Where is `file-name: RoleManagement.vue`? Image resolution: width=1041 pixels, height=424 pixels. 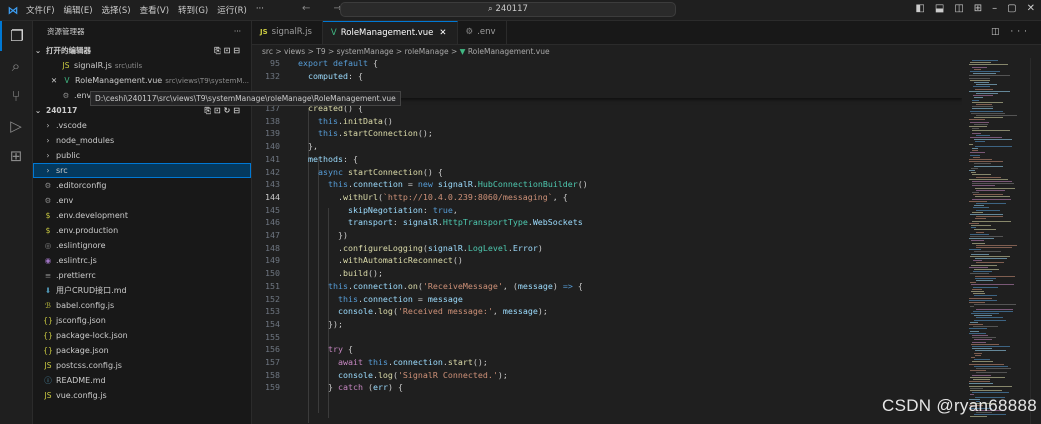 file-name: RoleManagement.vue is located at coordinates (119, 80).